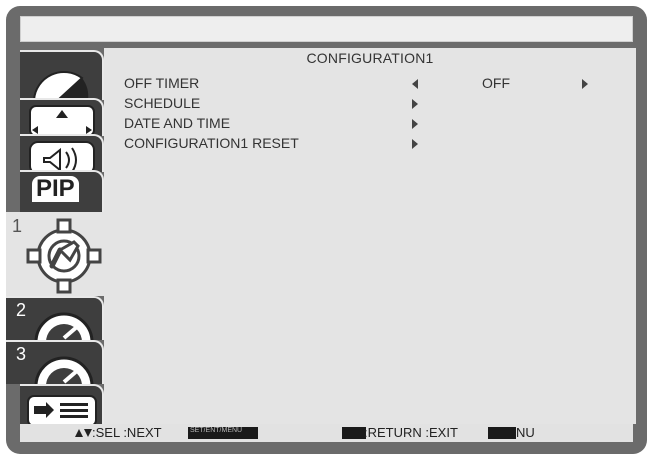 The image size is (653, 460). I want to click on menu-item-date-and-time: DATE AND TIME, so click(370, 125).